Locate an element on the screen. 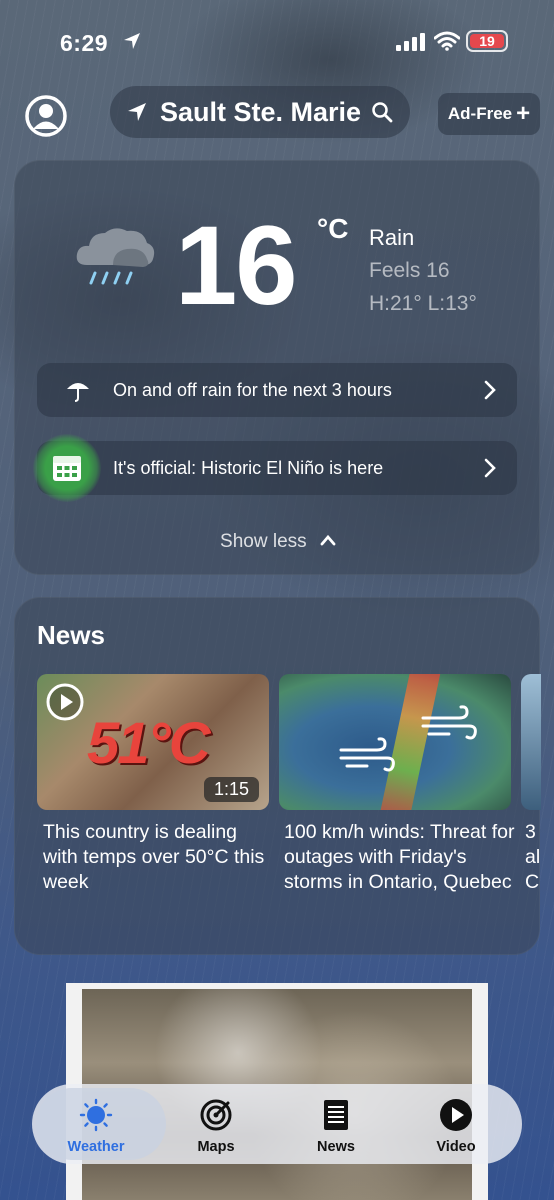 Image resolution: width=554 pixels, height=1200 pixels. weather-condition: Rain is located at coordinates (392, 237).